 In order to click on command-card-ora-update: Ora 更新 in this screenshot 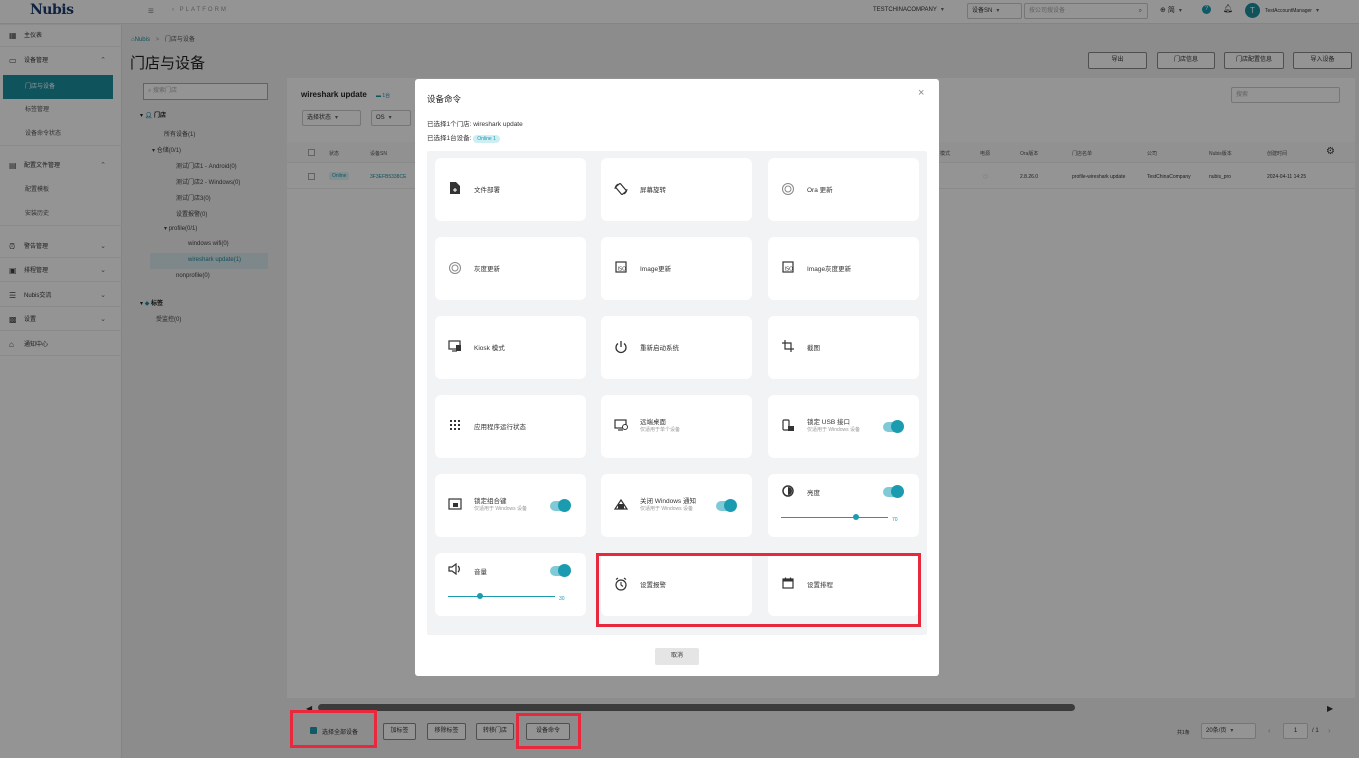, I will do `click(843, 189)`.